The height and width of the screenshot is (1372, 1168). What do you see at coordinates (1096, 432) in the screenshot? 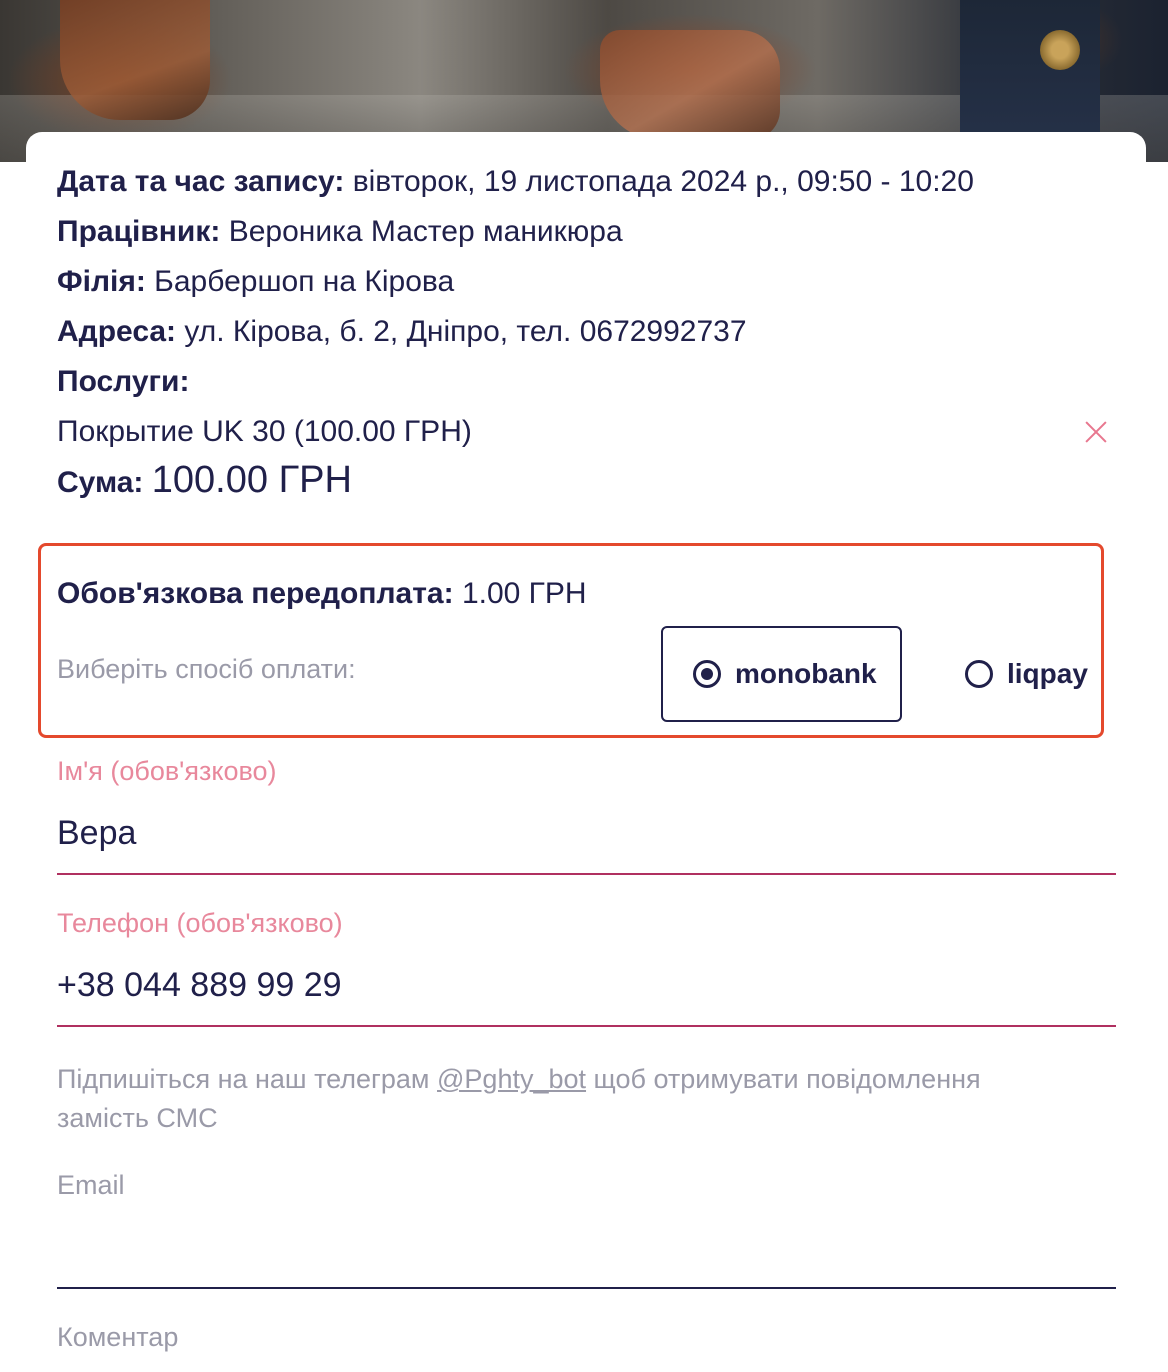
I see `remove-service-icon` at bounding box center [1096, 432].